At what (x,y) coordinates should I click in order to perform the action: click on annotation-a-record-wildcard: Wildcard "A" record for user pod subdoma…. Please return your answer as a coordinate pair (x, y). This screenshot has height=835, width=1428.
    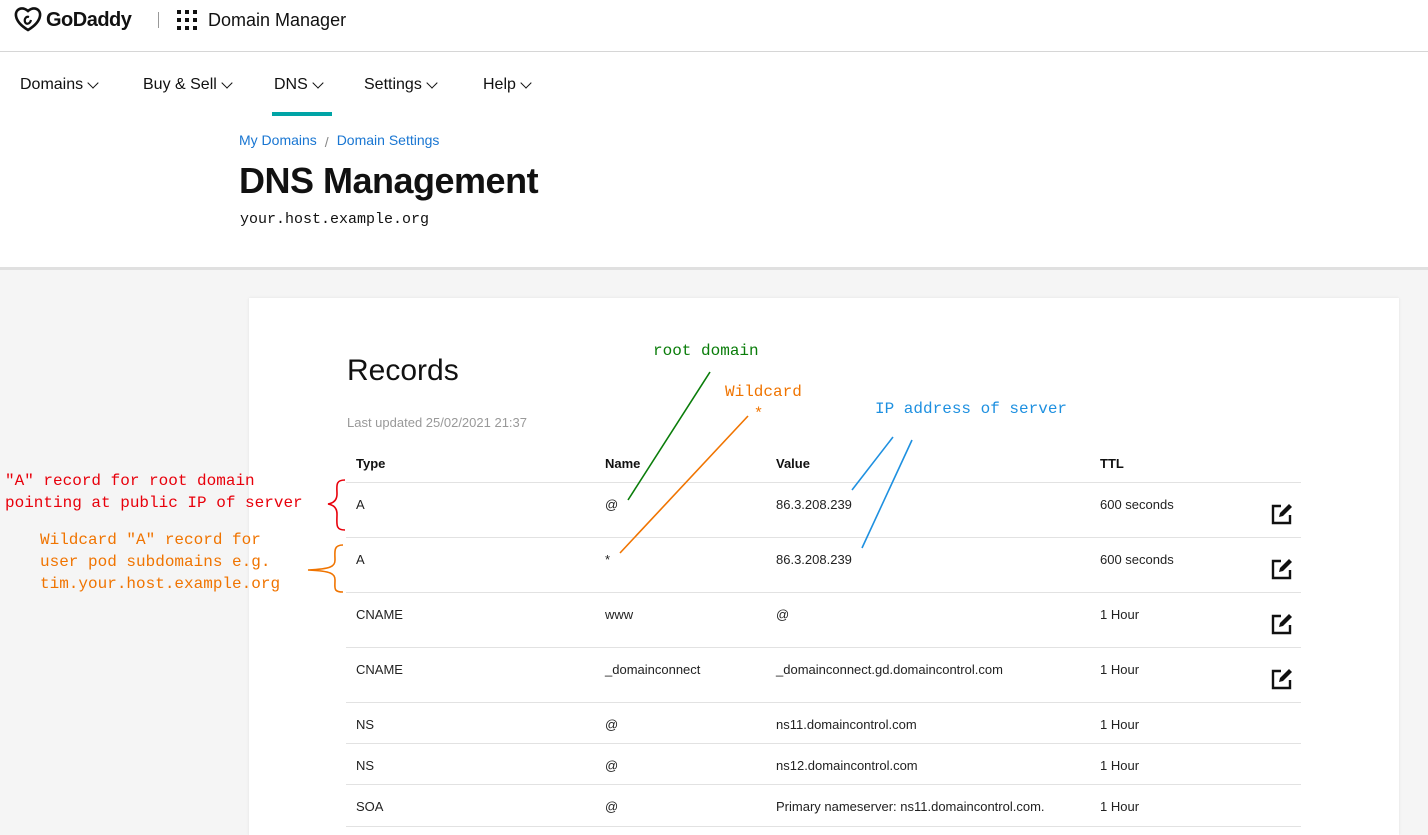
    Looking at the image, I should click on (160, 562).